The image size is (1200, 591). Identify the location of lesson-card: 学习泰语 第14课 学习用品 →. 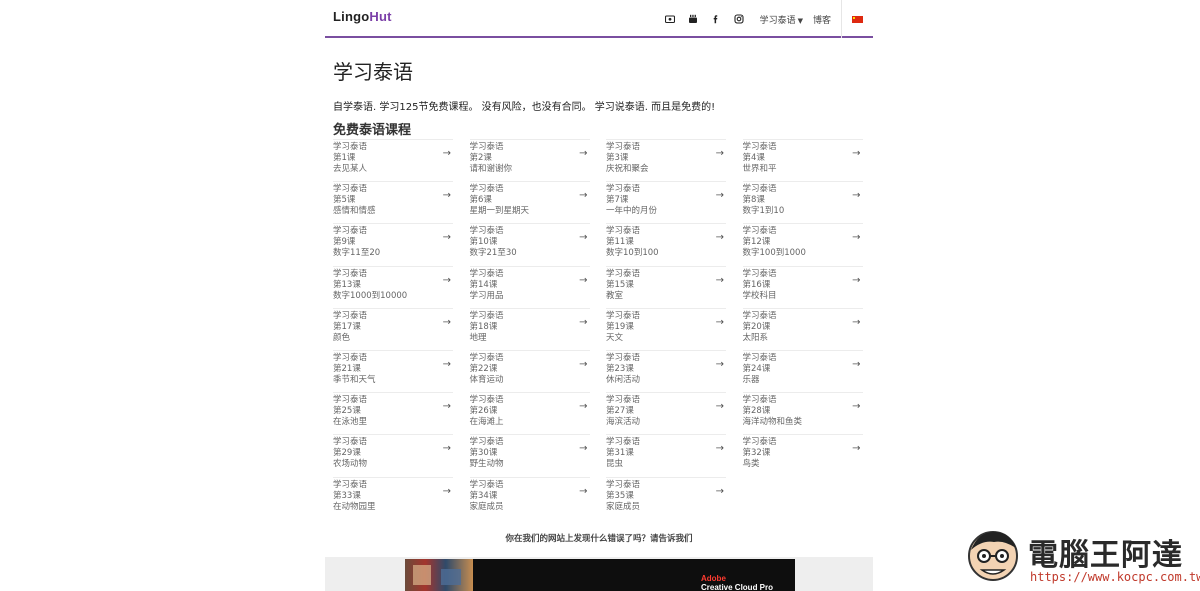
(529, 286).